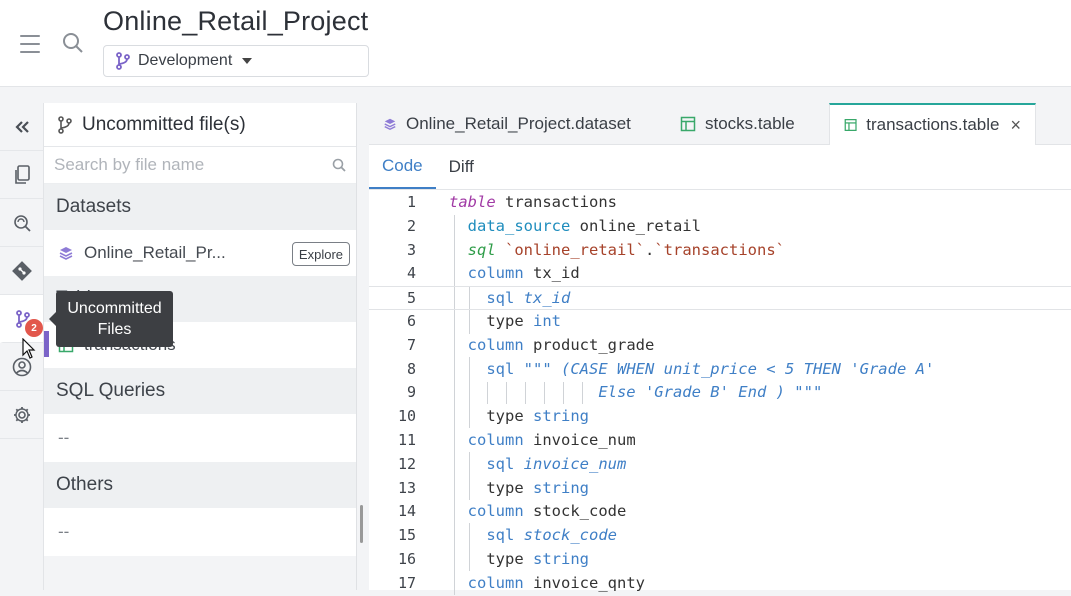  Describe the element at coordinates (30, 44) in the screenshot. I see `menu-icon` at that location.